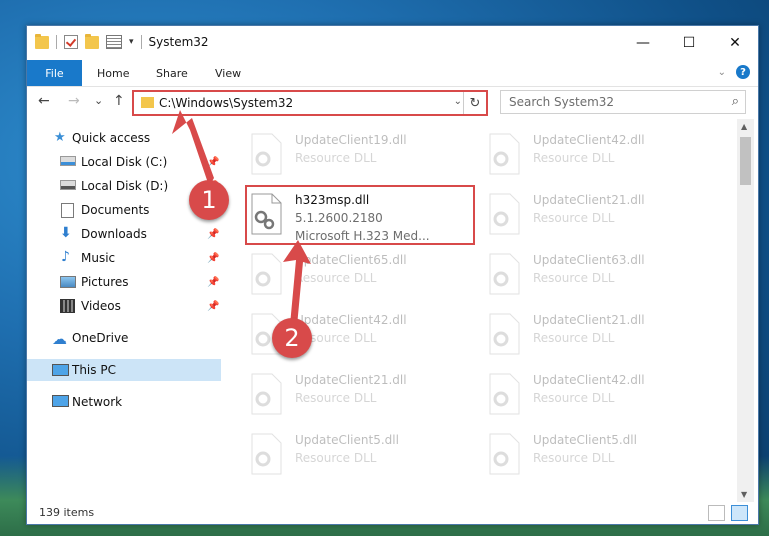  I want to click on annotation-arrows, so click(241, 218).